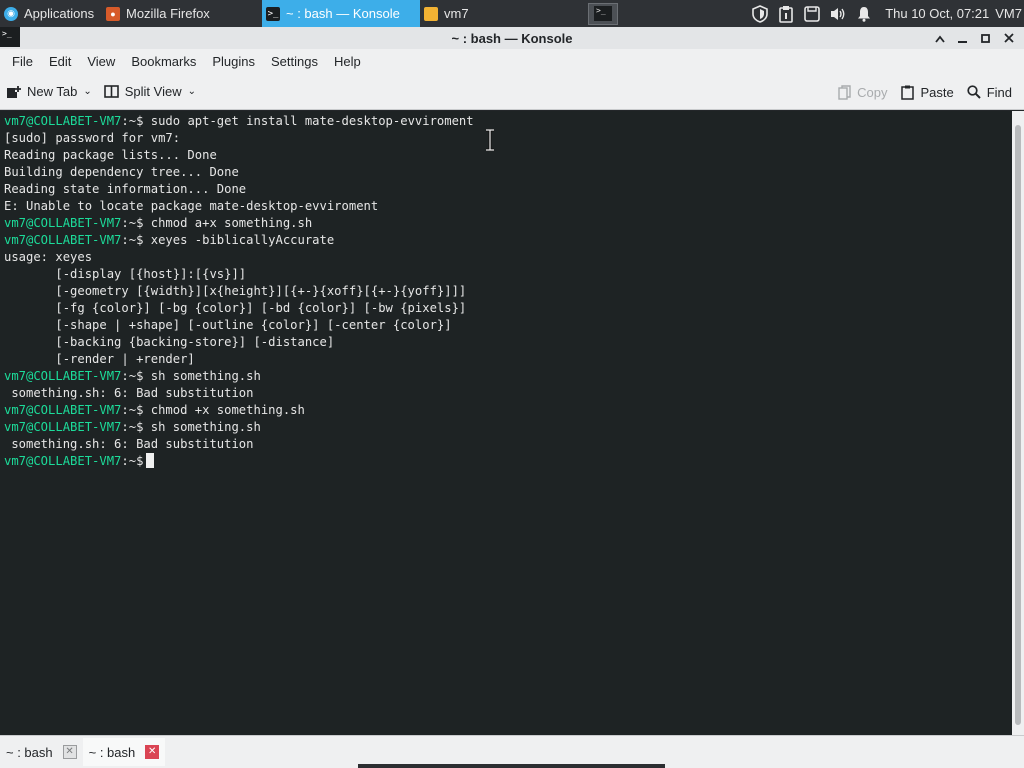 This screenshot has width=1024, height=768. What do you see at coordinates (224, 410) in the screenshot?
I see `command-text: chmod +x something.sh` at bounding box center [224, 410].